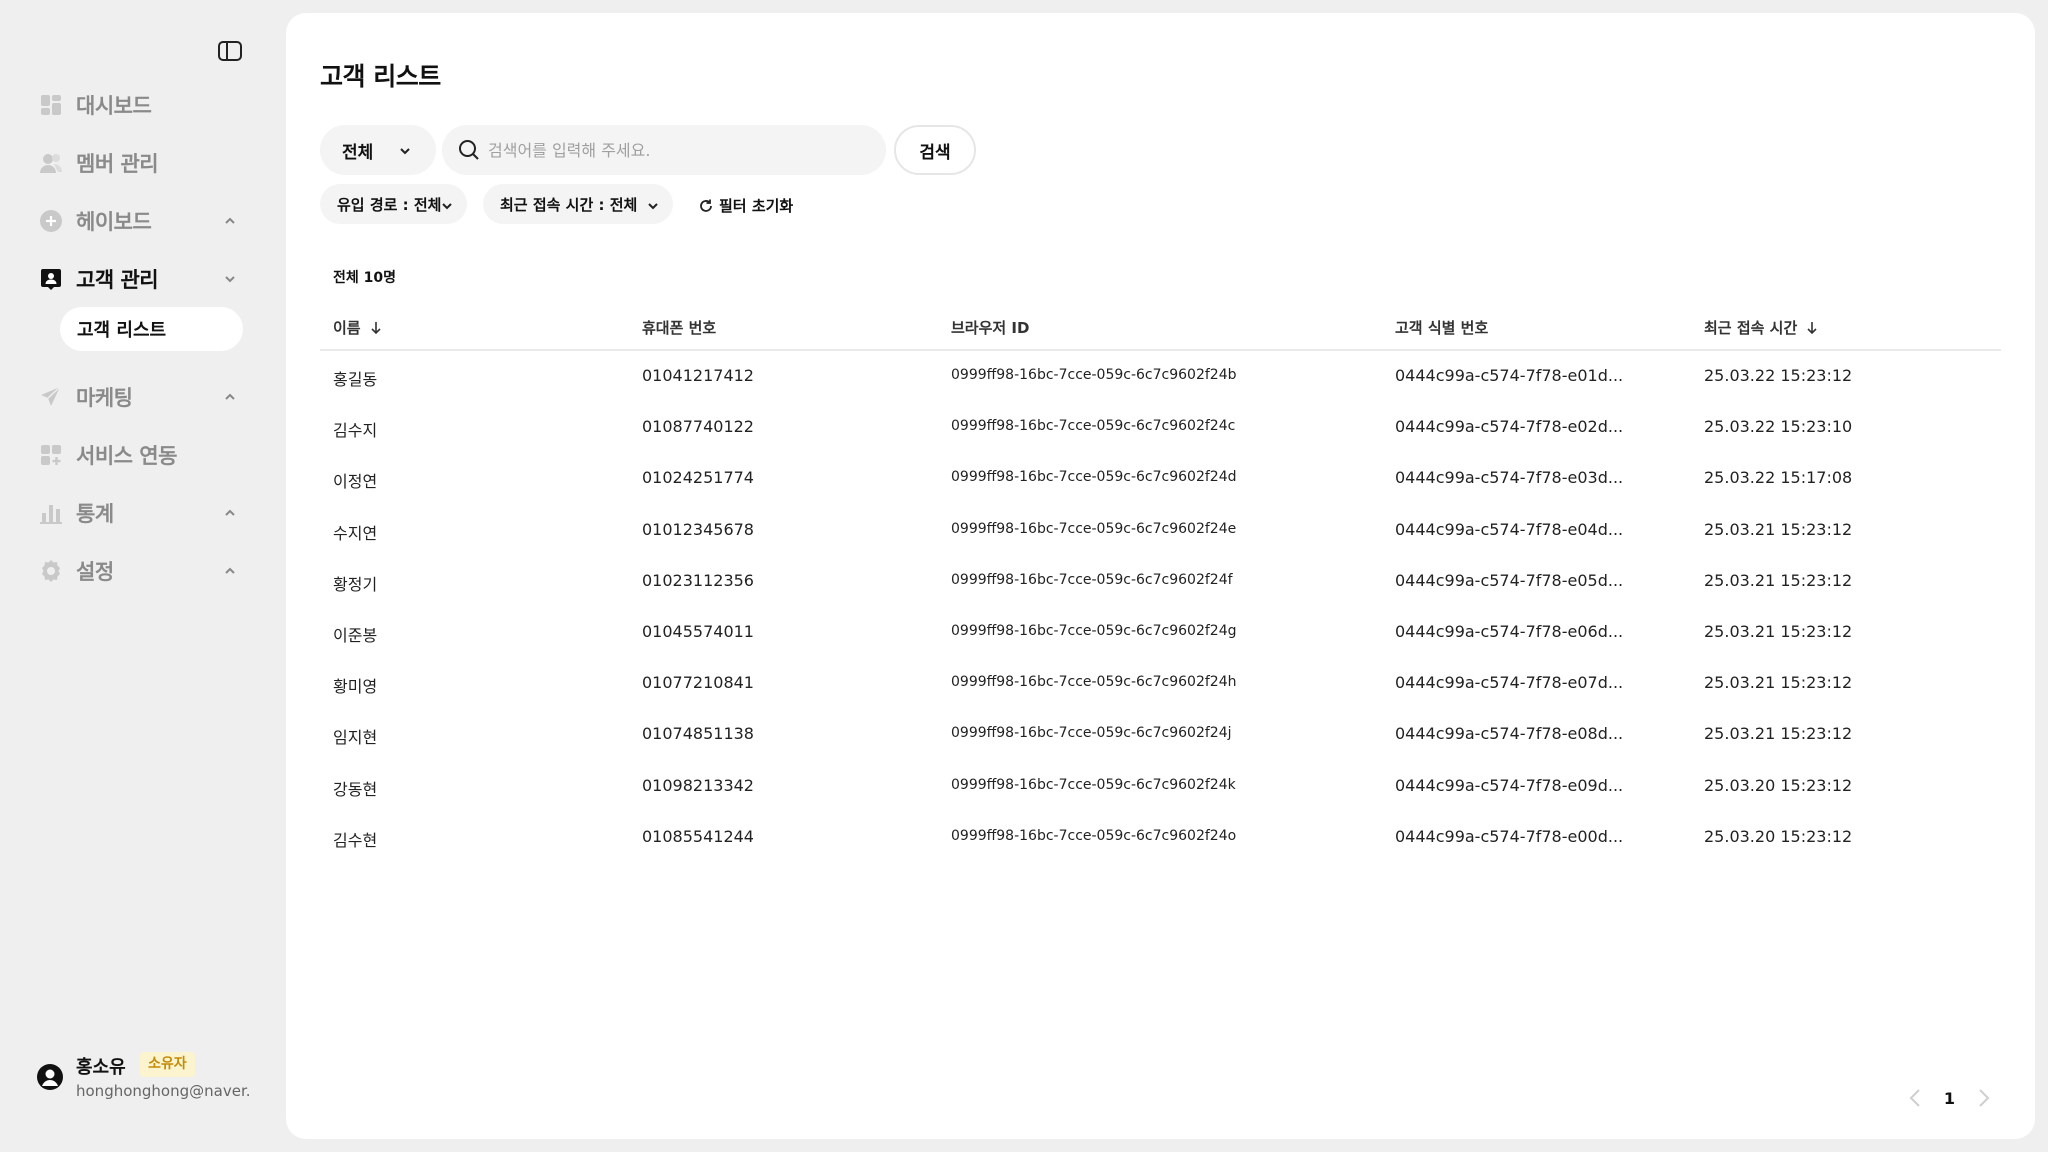 This screenshot has width=2048, height=1152. What do you see at coordinates (935, 150) in the screenshot?
I see `search-button: 검색` at bounding box center [935, 150].